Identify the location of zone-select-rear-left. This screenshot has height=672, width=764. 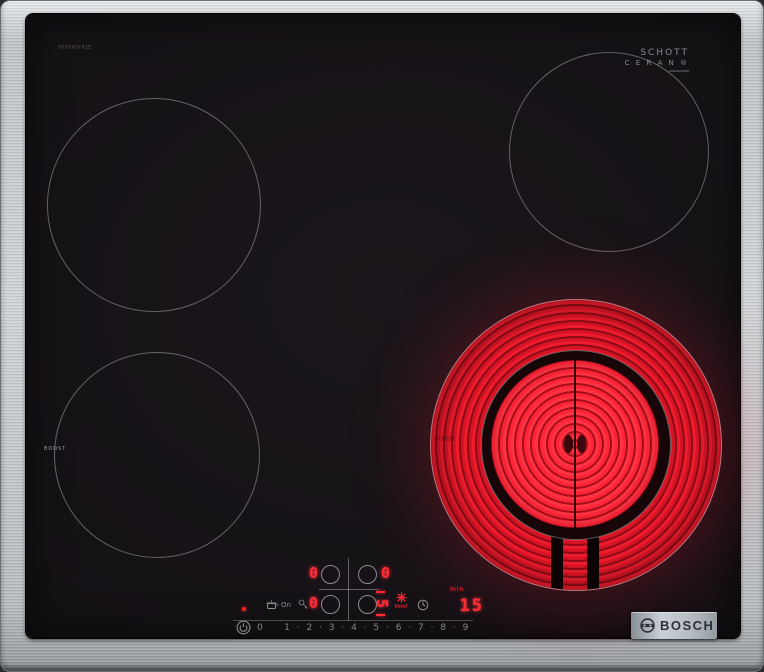
(330, 574).